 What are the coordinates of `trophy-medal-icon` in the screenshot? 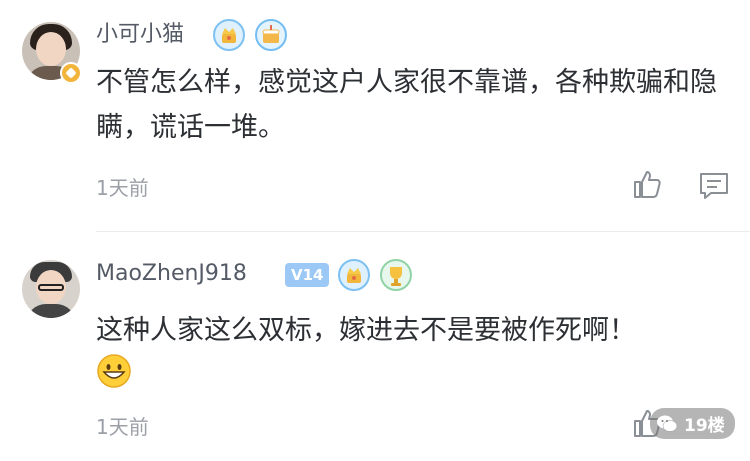 It's located at (396, 275).